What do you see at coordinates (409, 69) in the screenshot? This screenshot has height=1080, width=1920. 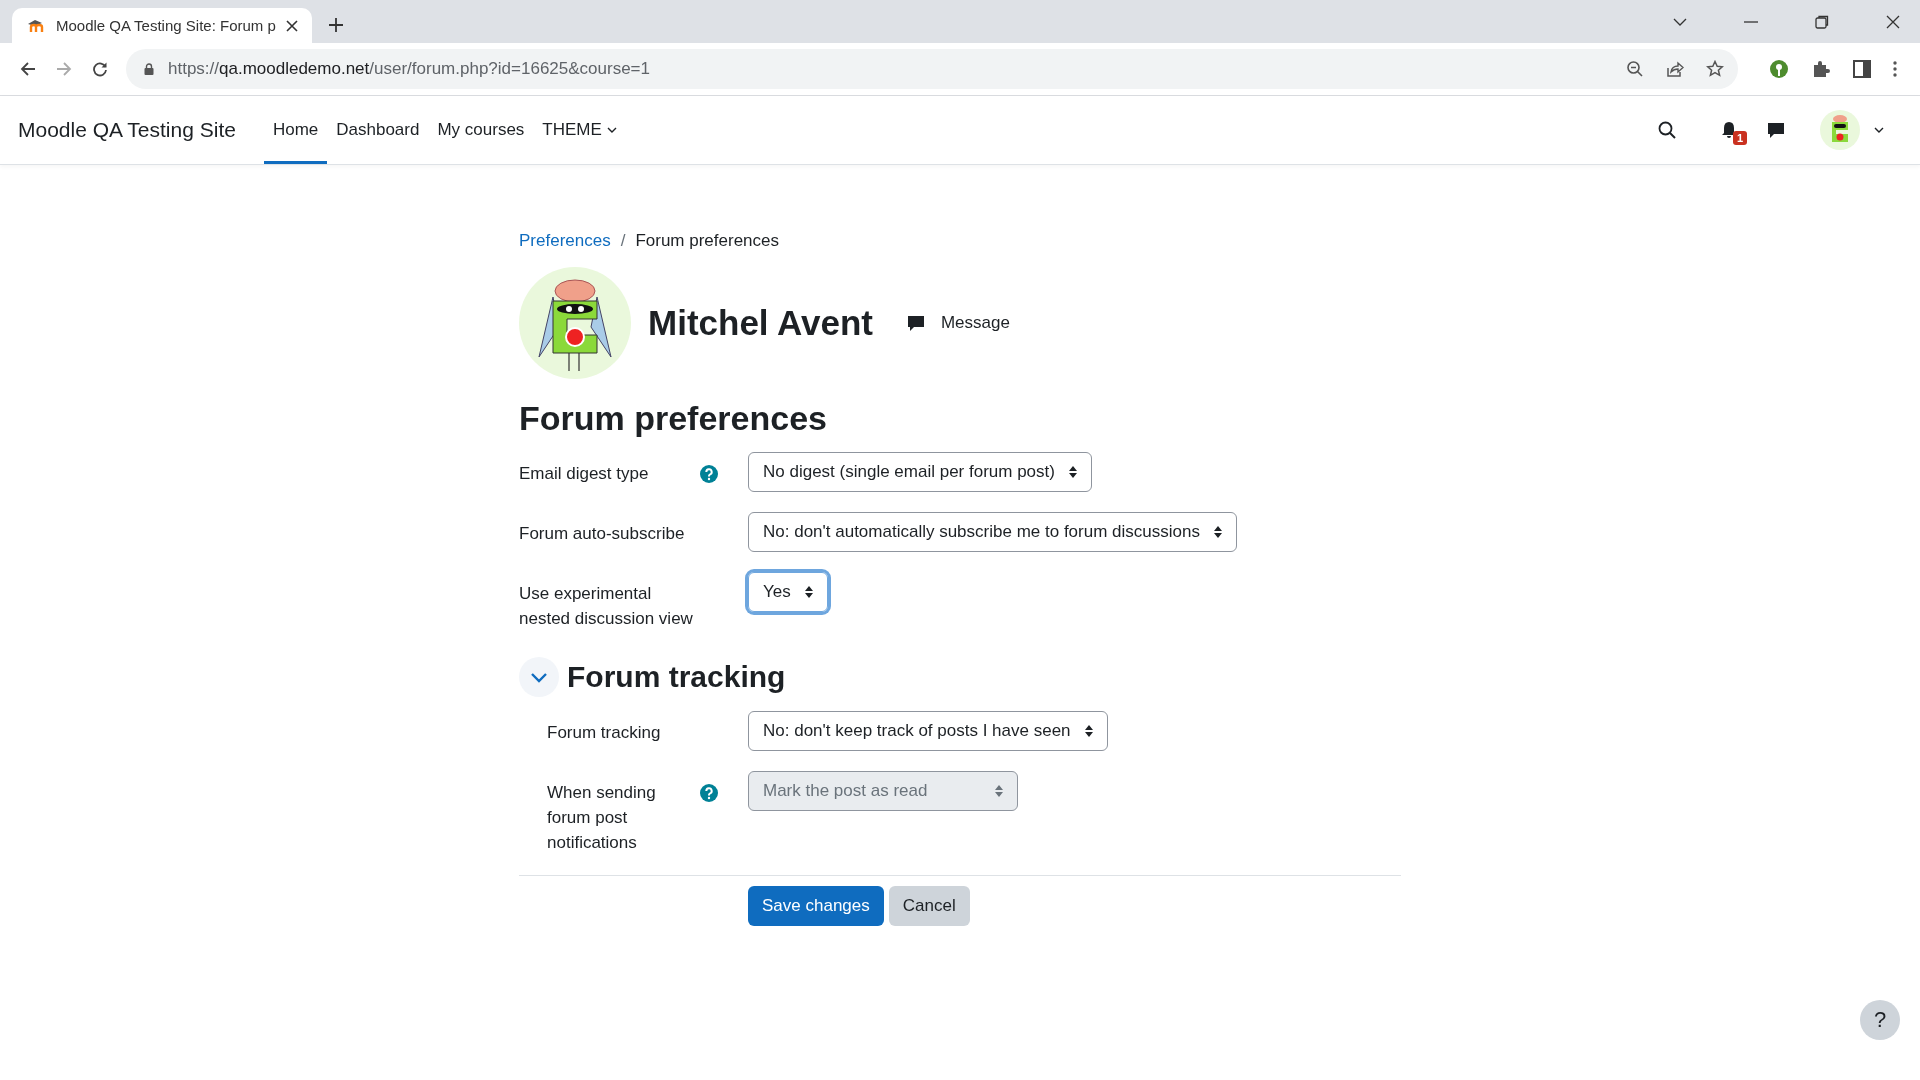 I see `url-text: https://qa.moodledemo.net/user/forum.php?id=16625&course=1` at bounding box center [409, 69].